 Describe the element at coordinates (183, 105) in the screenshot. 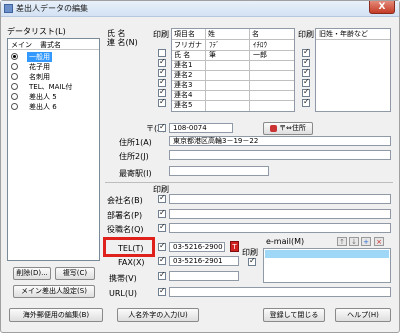

I see `row-item-label: 連名5` at that location.